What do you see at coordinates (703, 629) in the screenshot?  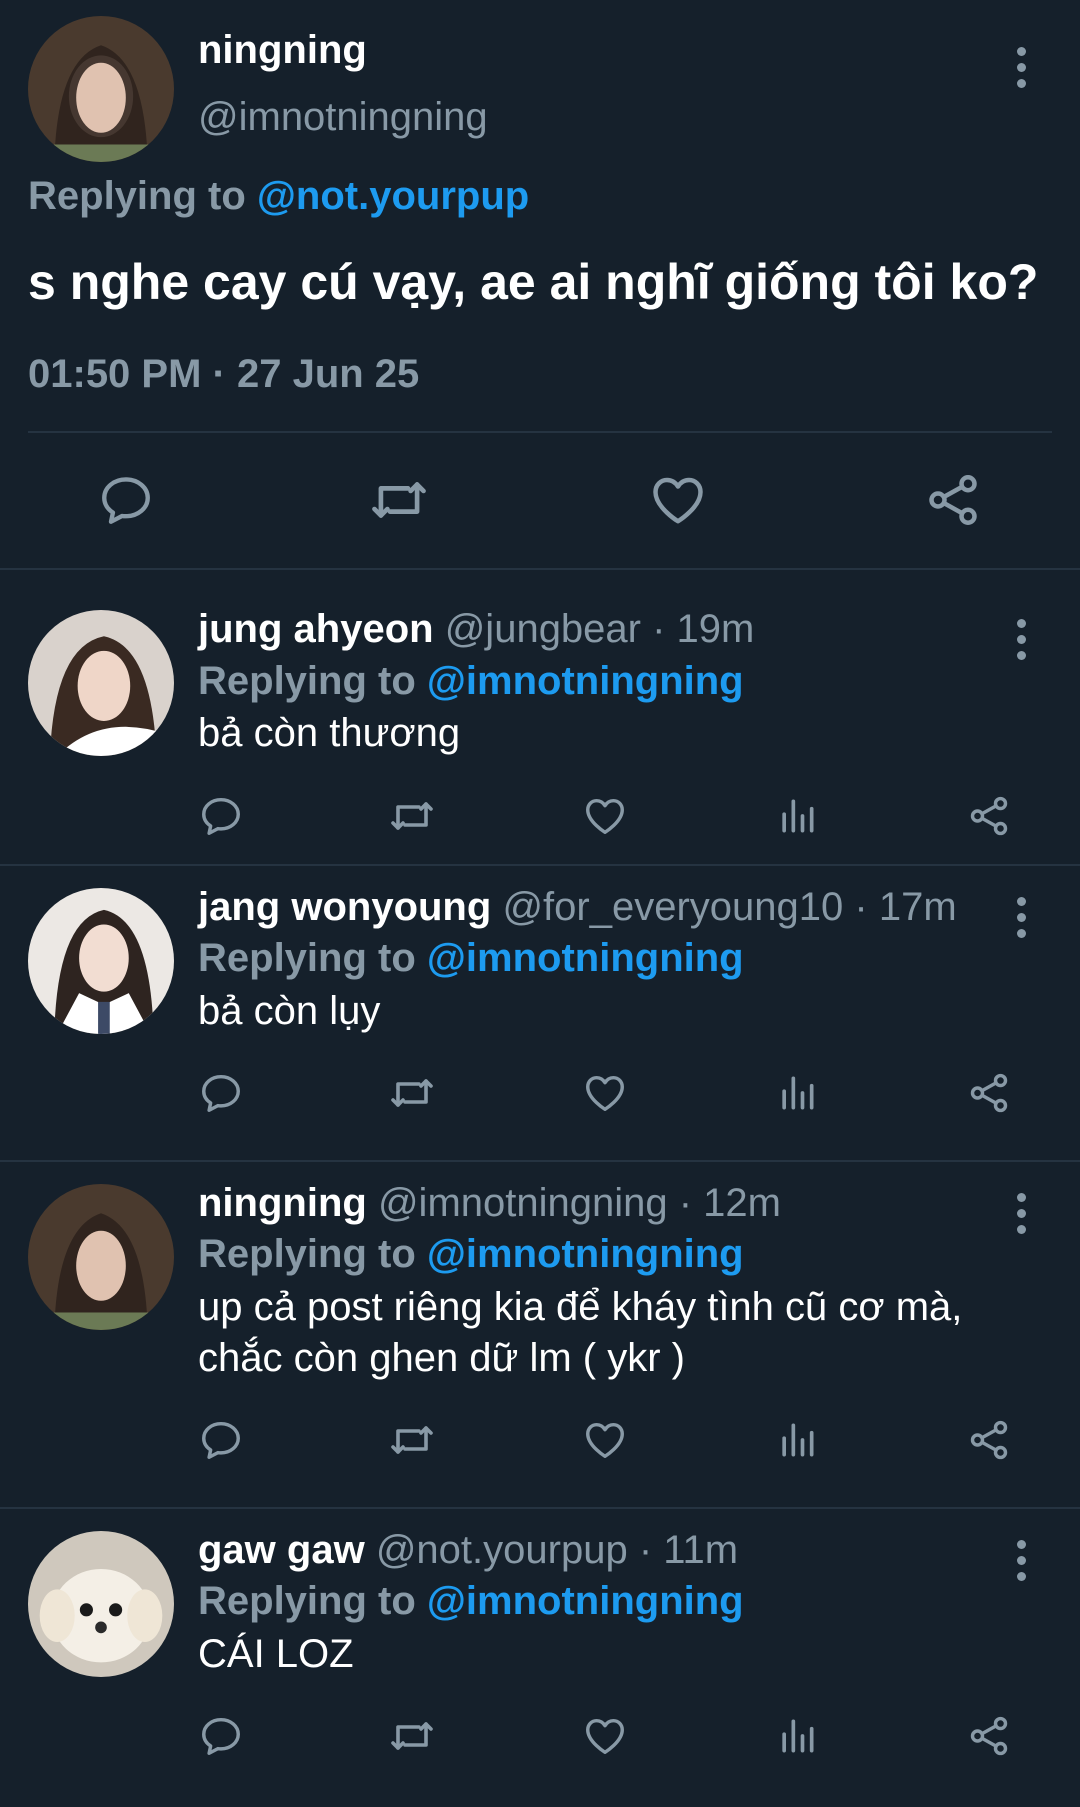 I see `reply-time: · 19m` at bounding box center [703, 629].